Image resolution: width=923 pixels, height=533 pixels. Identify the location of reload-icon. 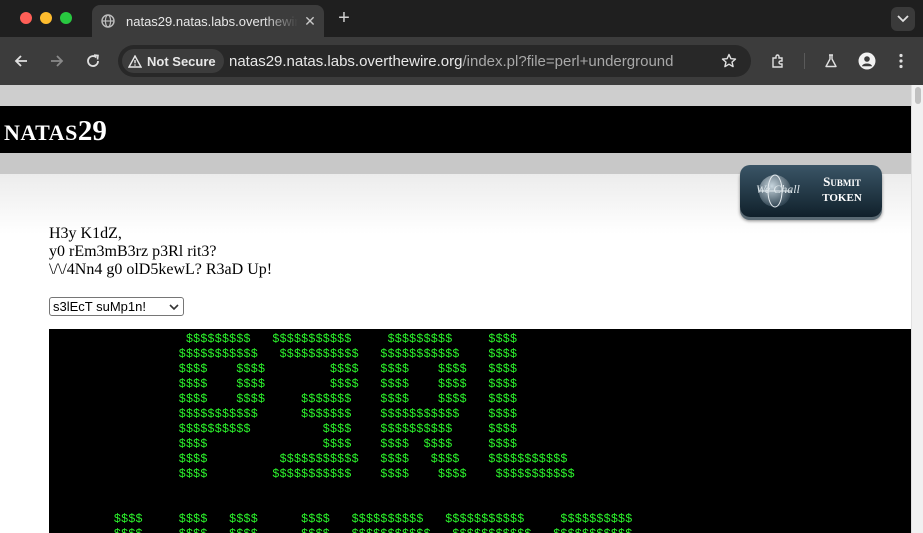
(93, 60).